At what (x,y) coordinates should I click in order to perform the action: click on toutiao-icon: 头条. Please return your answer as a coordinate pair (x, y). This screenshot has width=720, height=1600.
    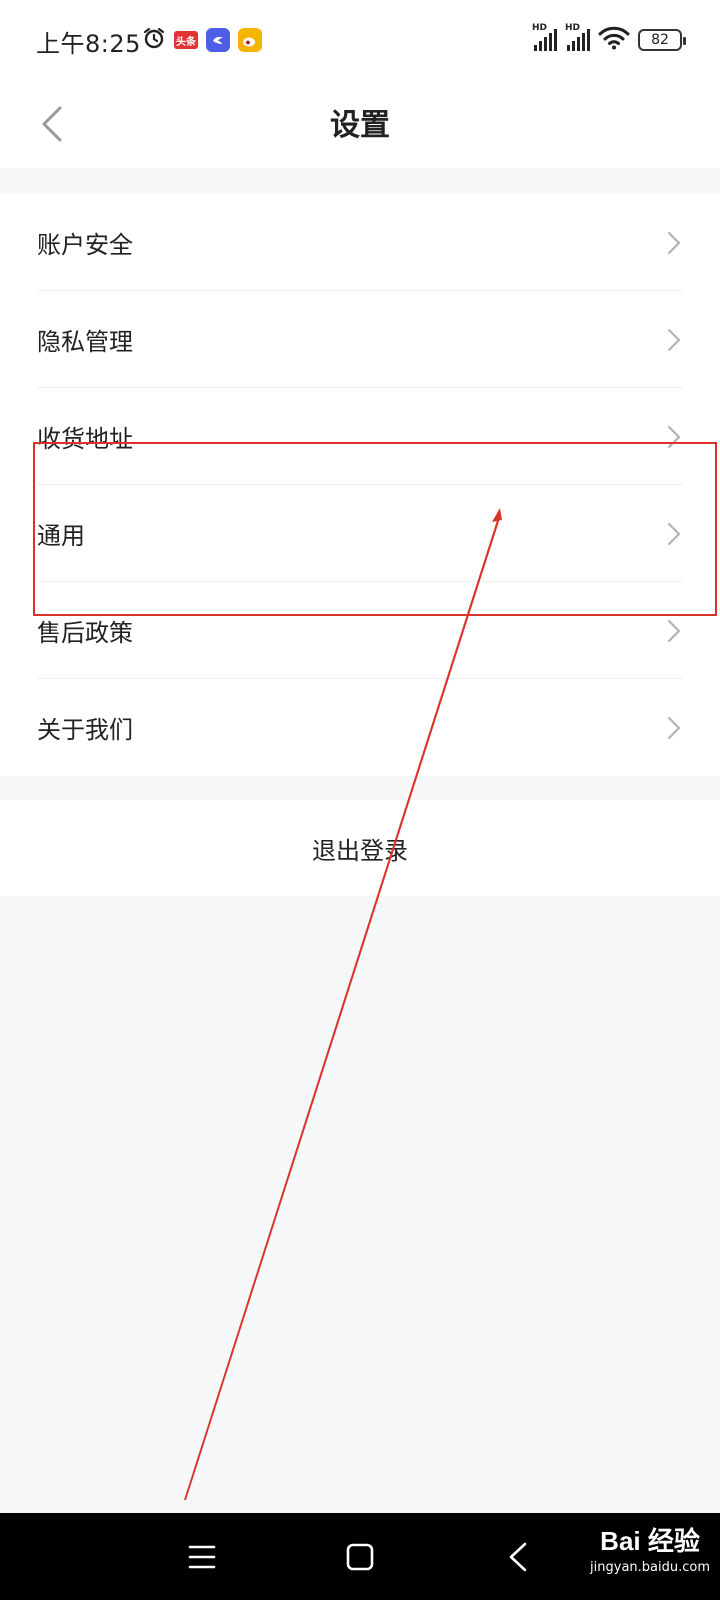
    Looking at the image, I should click on (186, 40).